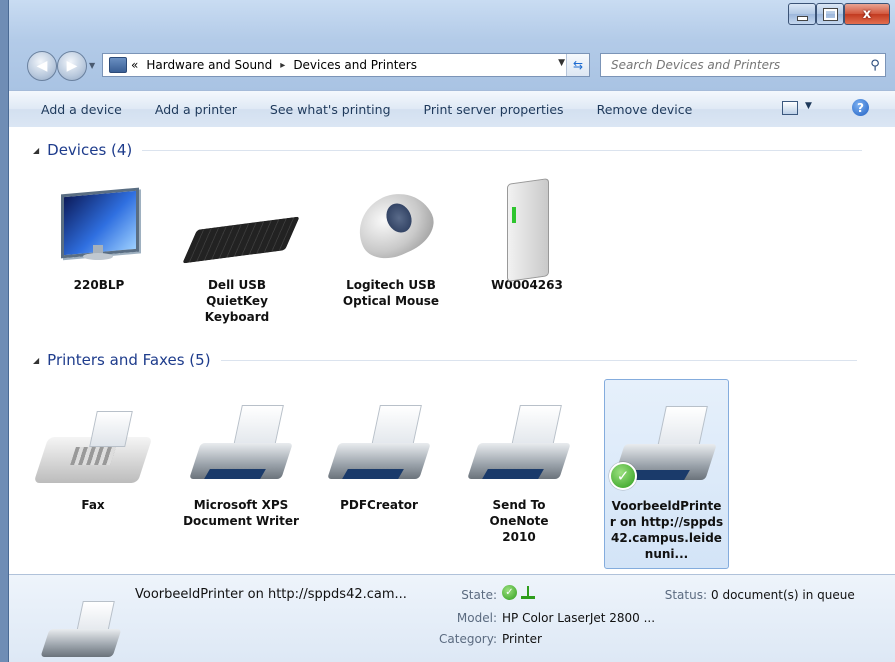 The image size is (895, 662). What do you see at coordinates (93, 65) in the screenshot?
I see `recent-pages-dropdown: ▼` at bounding box center [93, 65].